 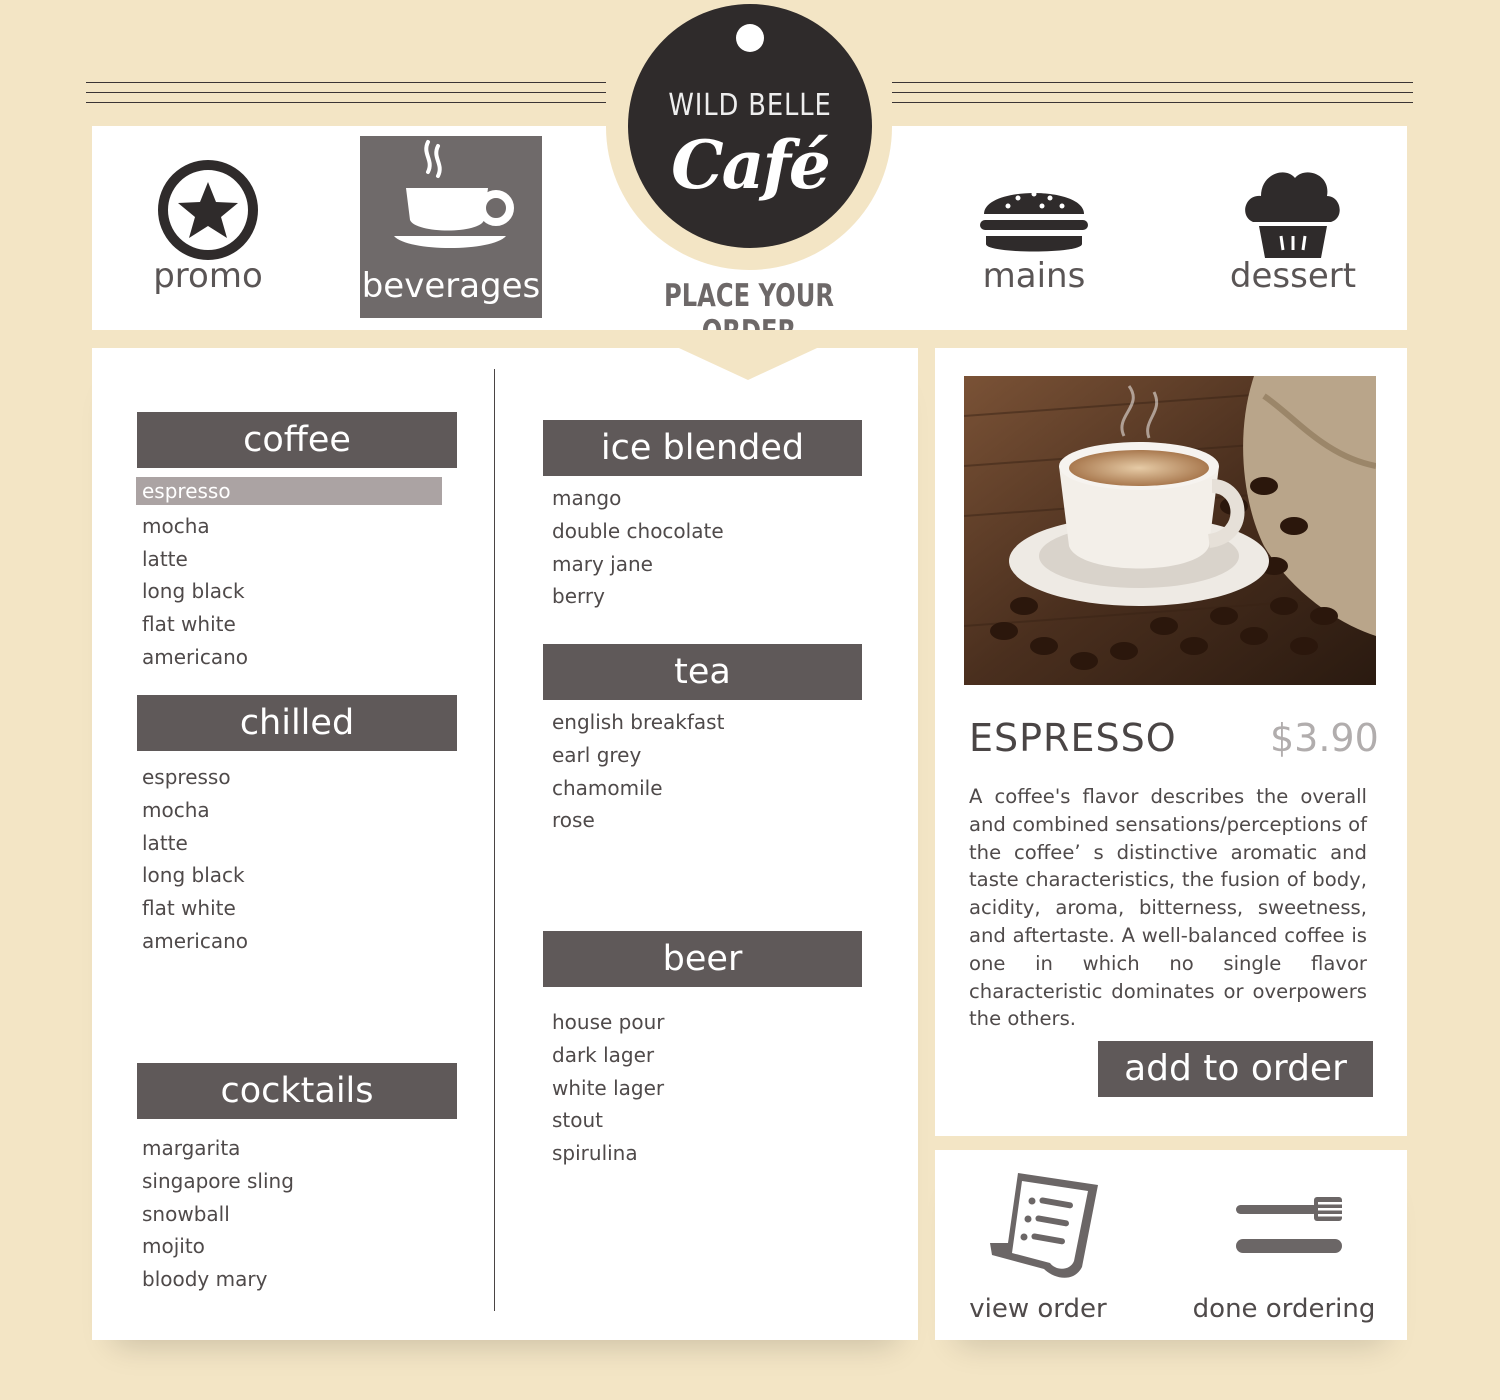 I want to click on product-photo, so click(x=1170, y=530).